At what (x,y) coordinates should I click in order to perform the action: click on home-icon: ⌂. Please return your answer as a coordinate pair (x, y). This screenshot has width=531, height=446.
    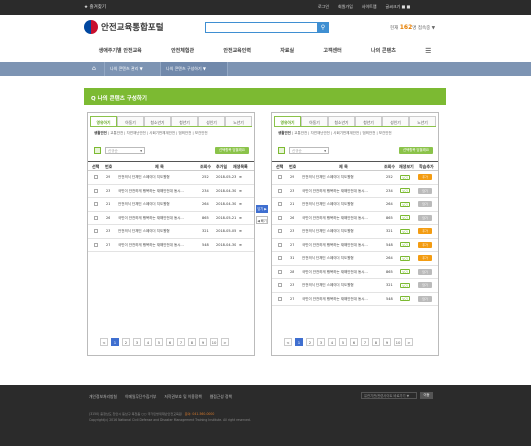
    Looking at the image, I should click on (94, 68).